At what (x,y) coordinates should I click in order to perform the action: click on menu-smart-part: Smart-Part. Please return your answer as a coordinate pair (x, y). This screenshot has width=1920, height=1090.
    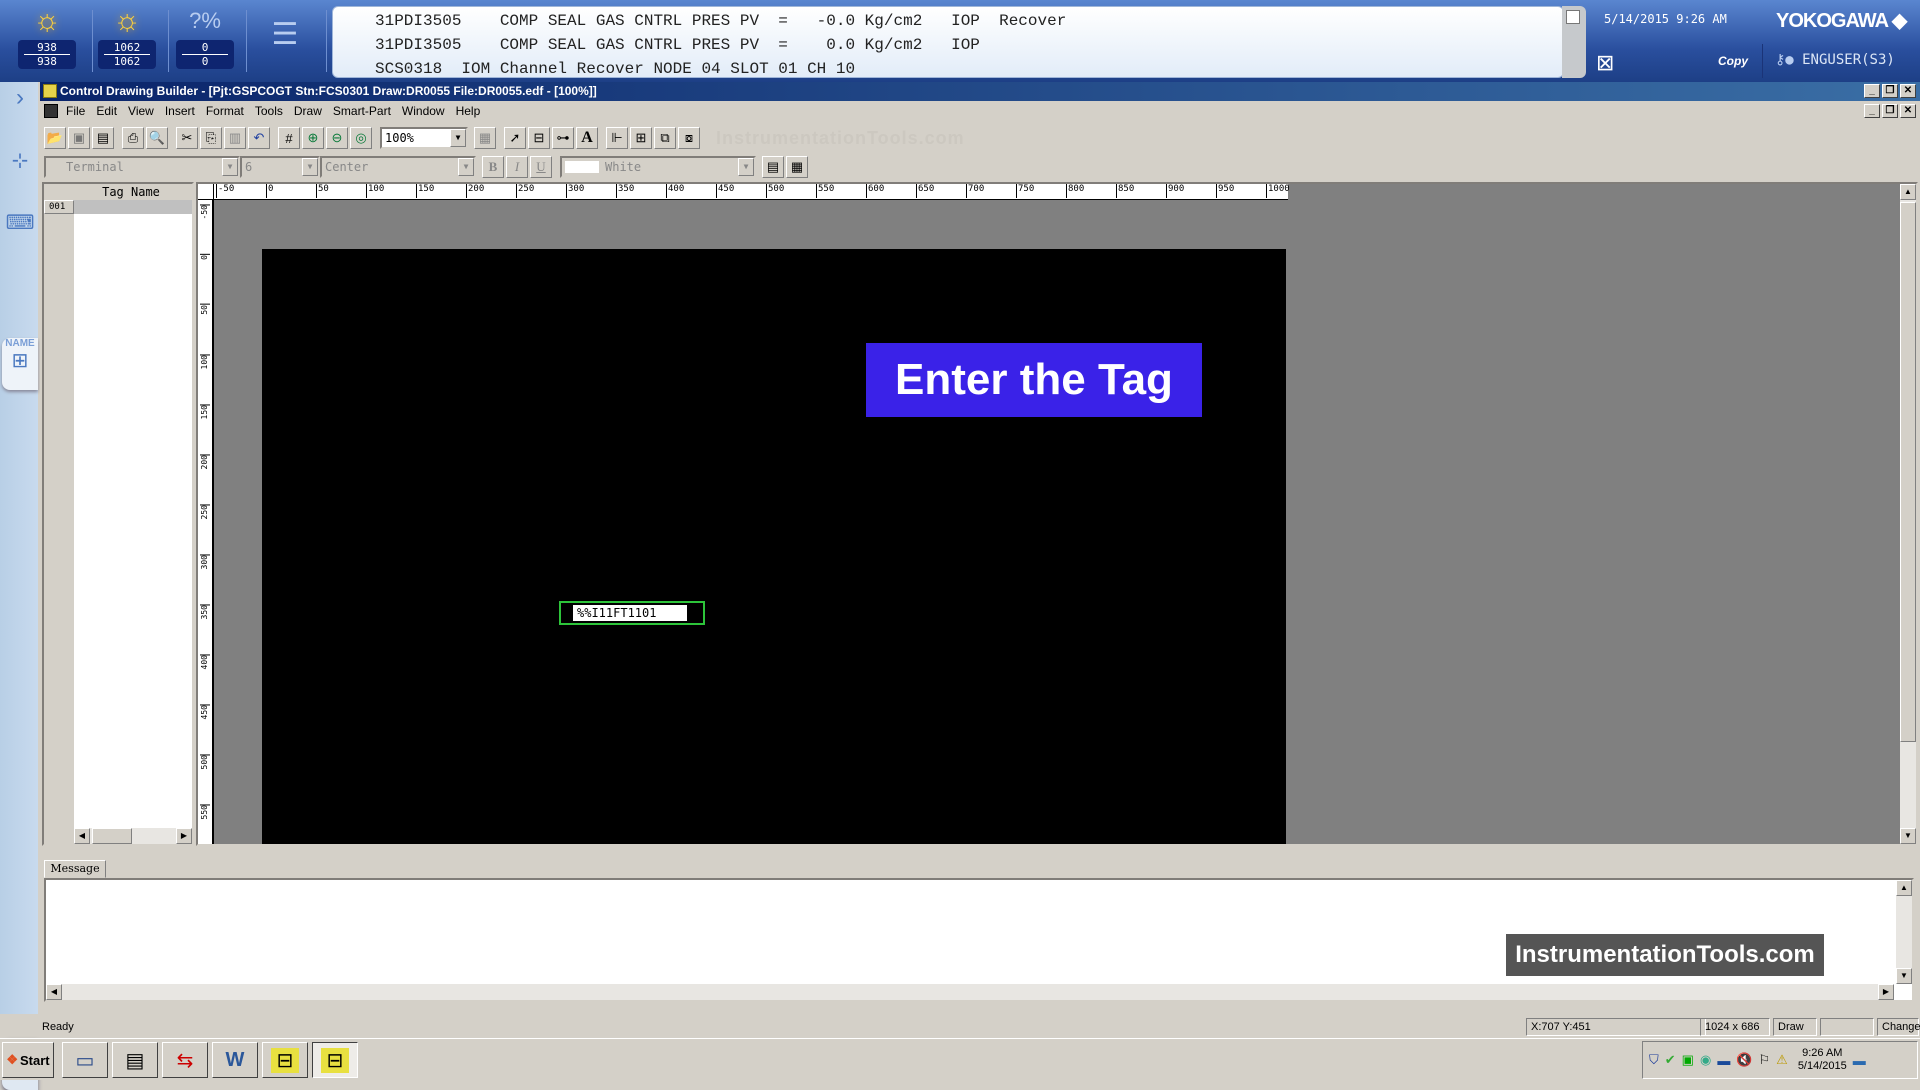
    Looking at the image, I should click on (362, 111).